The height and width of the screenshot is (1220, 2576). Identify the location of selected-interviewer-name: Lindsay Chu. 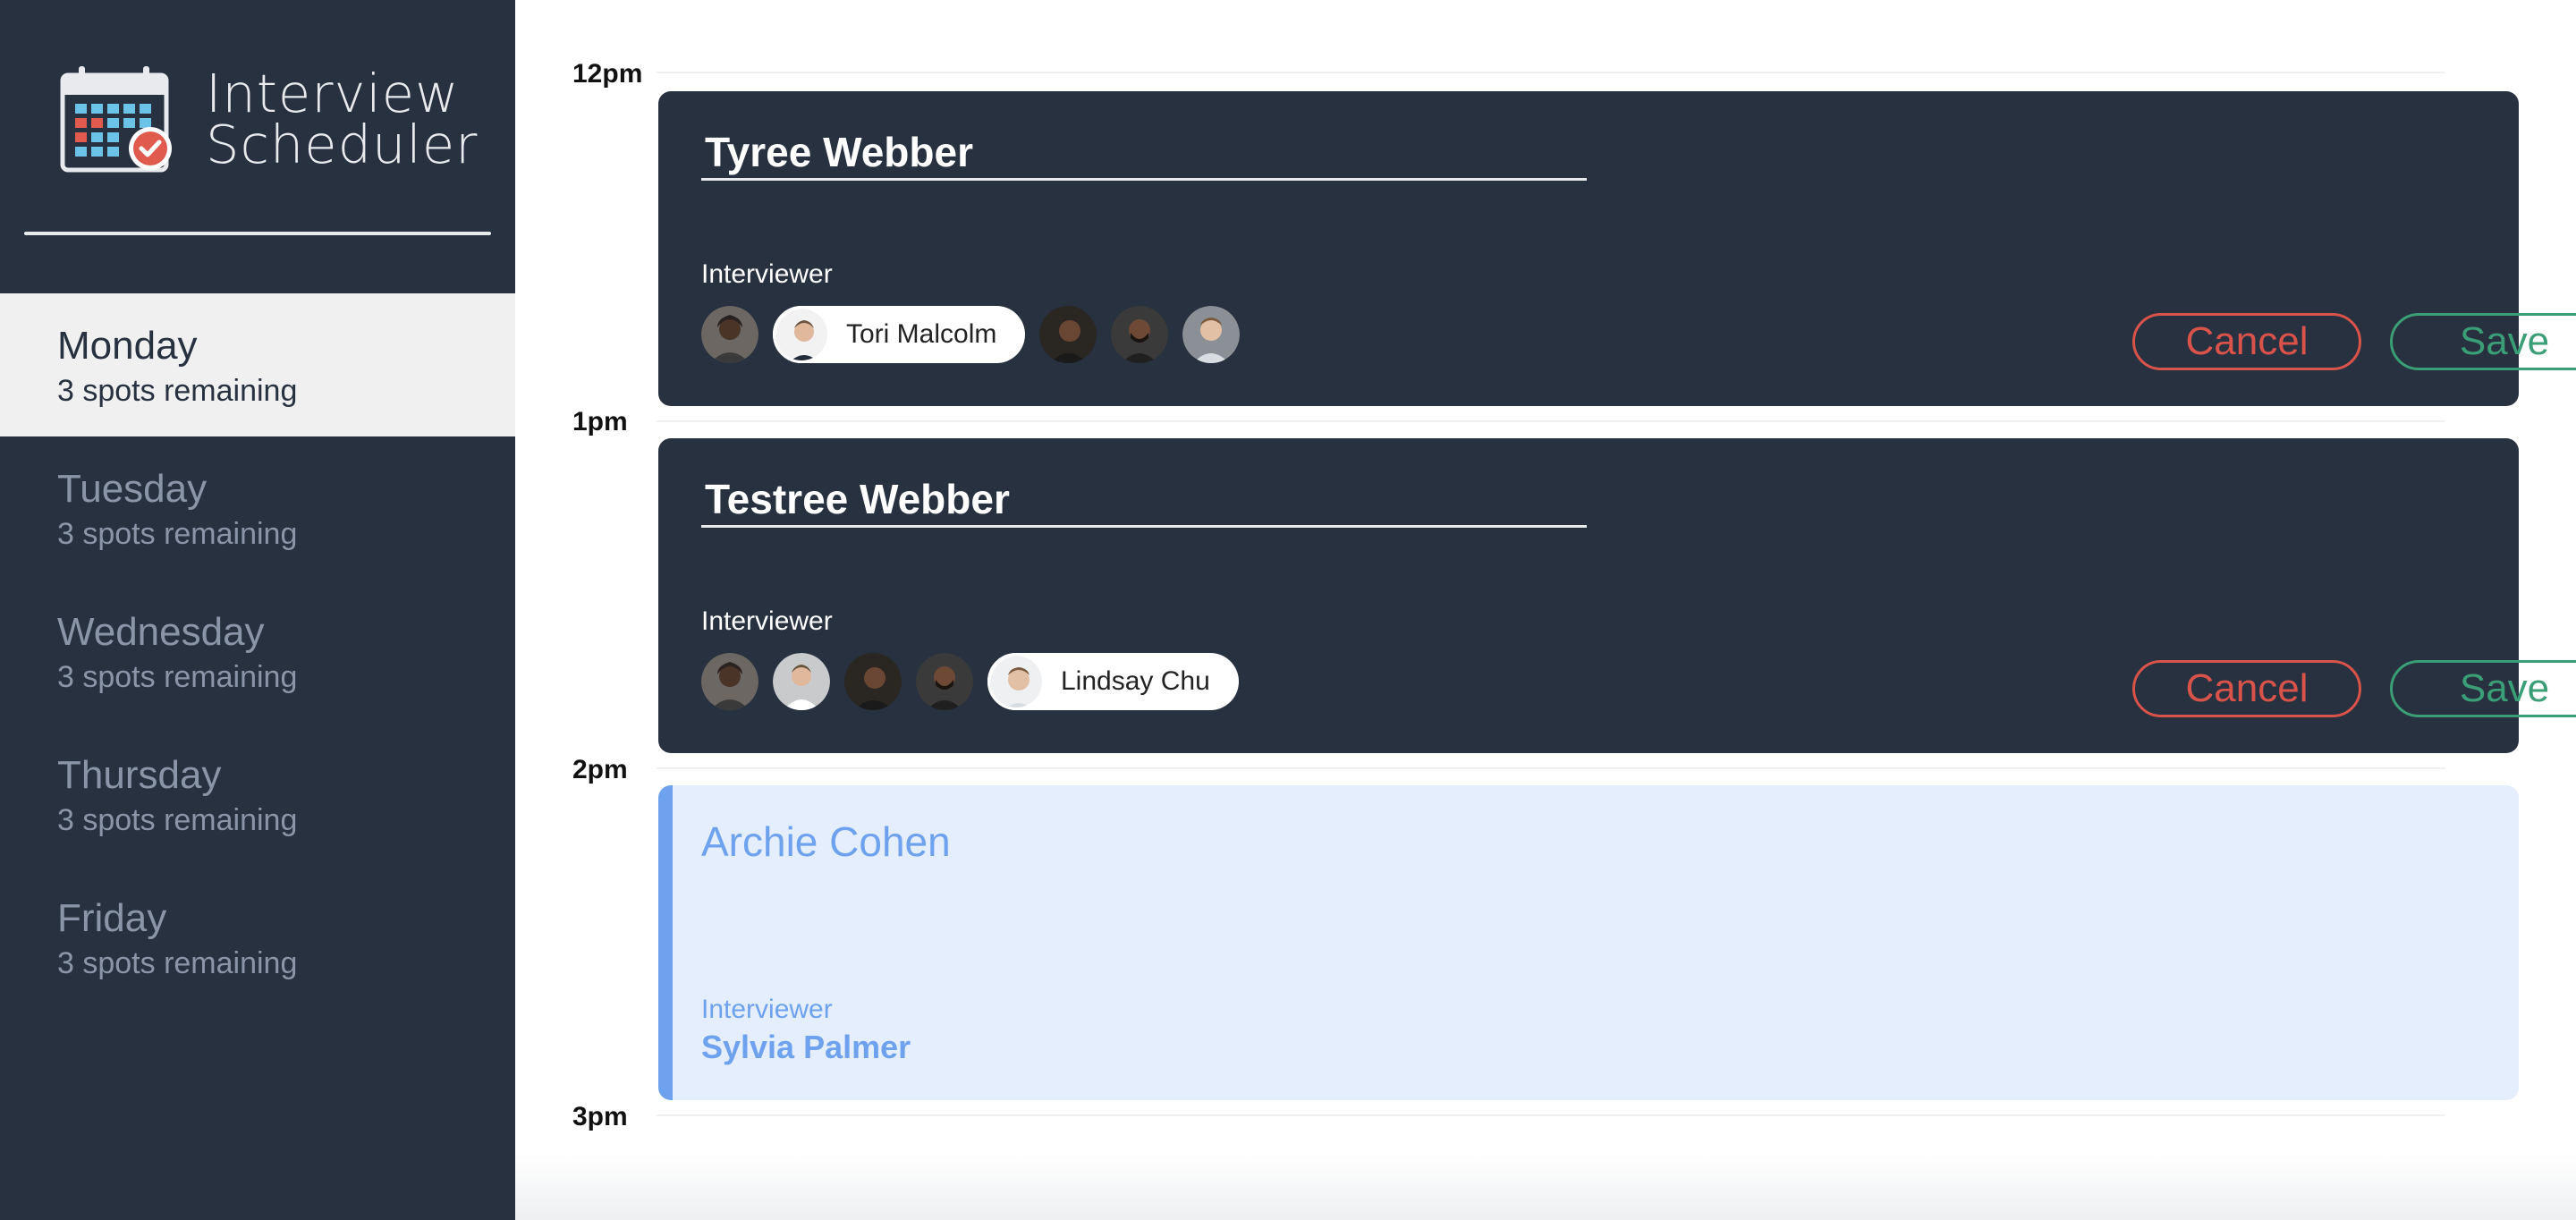
(1135, 681).